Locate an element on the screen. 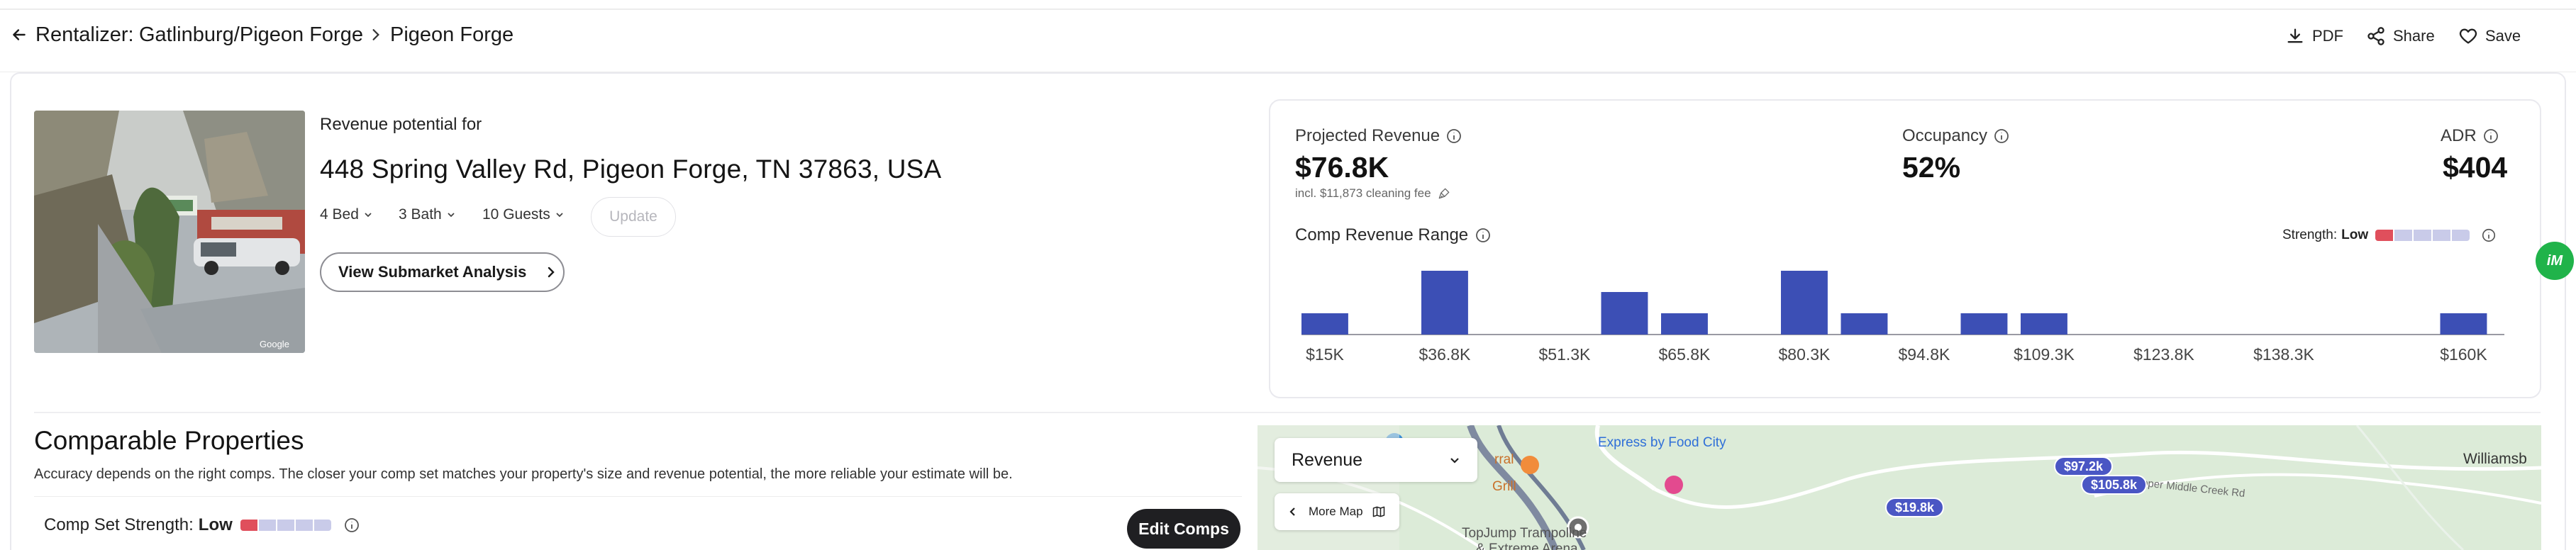 This screenshot has height=550, width=2576. bedrooms-select: 4 Bed is located at coordinates (346, 214).